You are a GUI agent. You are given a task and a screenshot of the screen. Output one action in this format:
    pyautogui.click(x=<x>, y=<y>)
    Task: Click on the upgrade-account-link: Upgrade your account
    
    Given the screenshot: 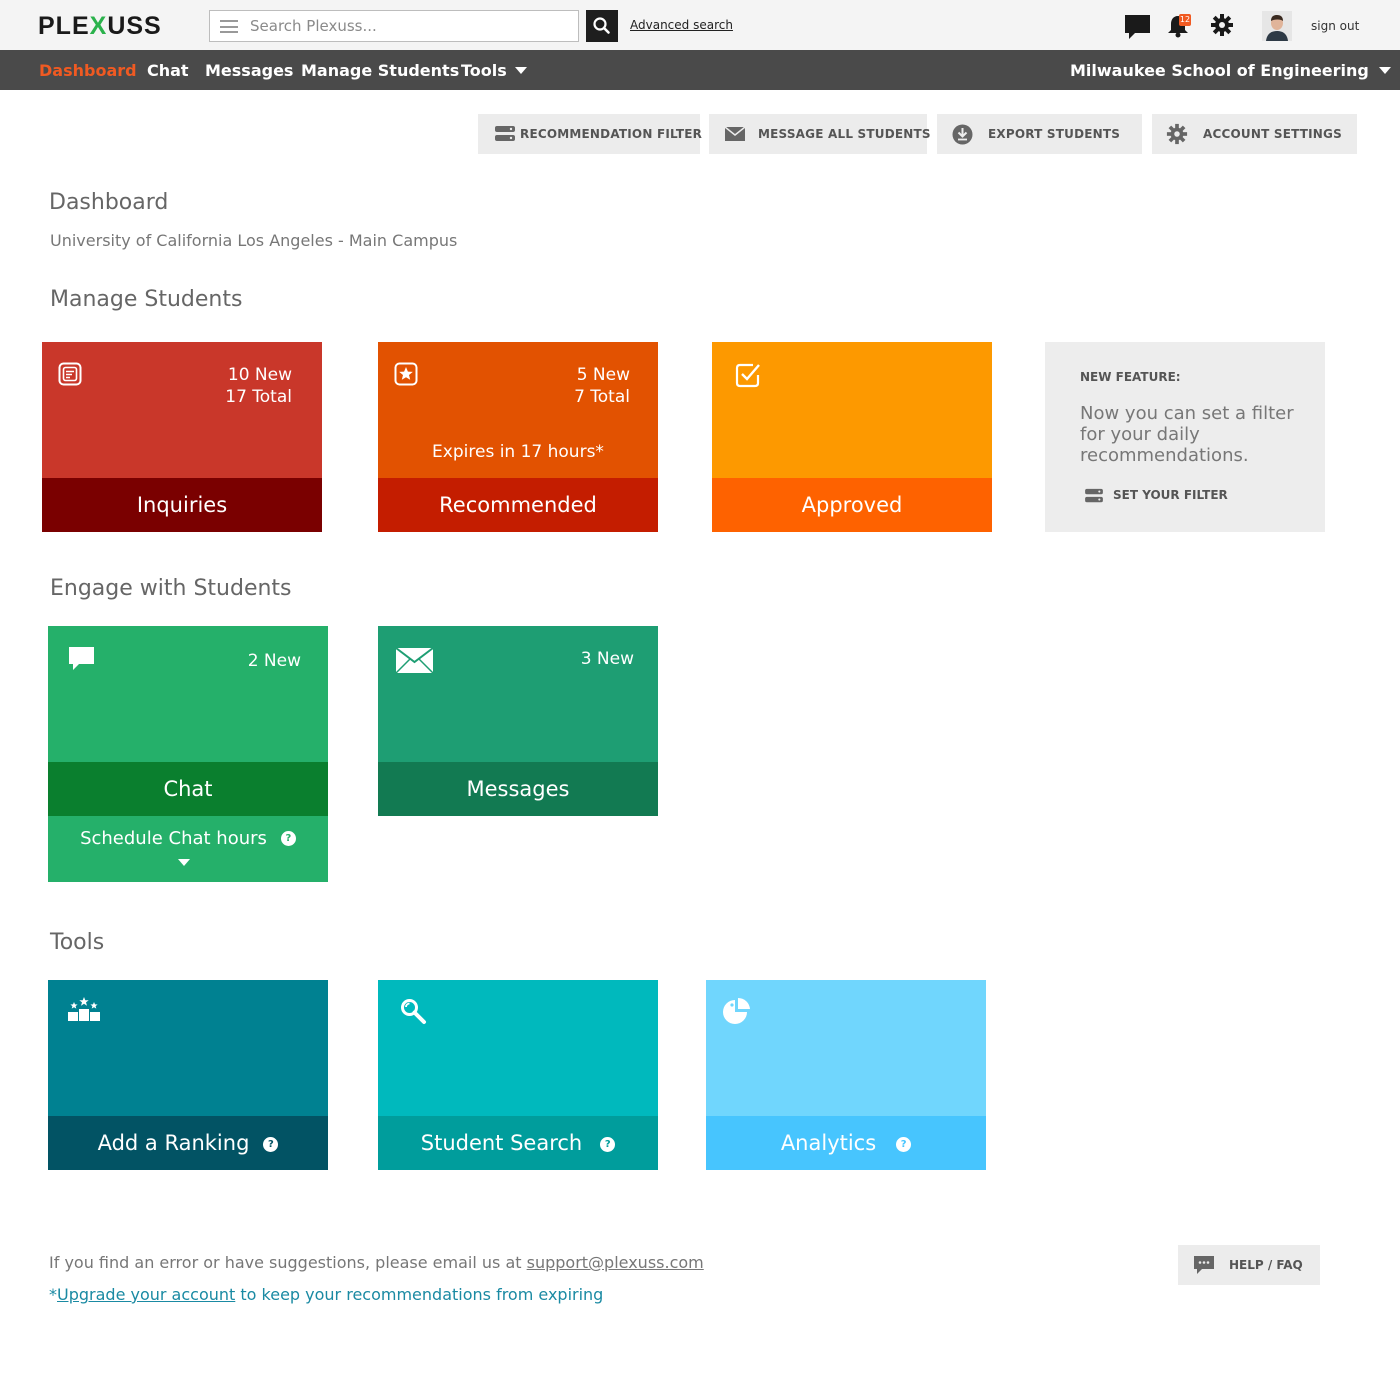 What is the action you would take?
    pyautogui.click(x=146, y=1294)
    